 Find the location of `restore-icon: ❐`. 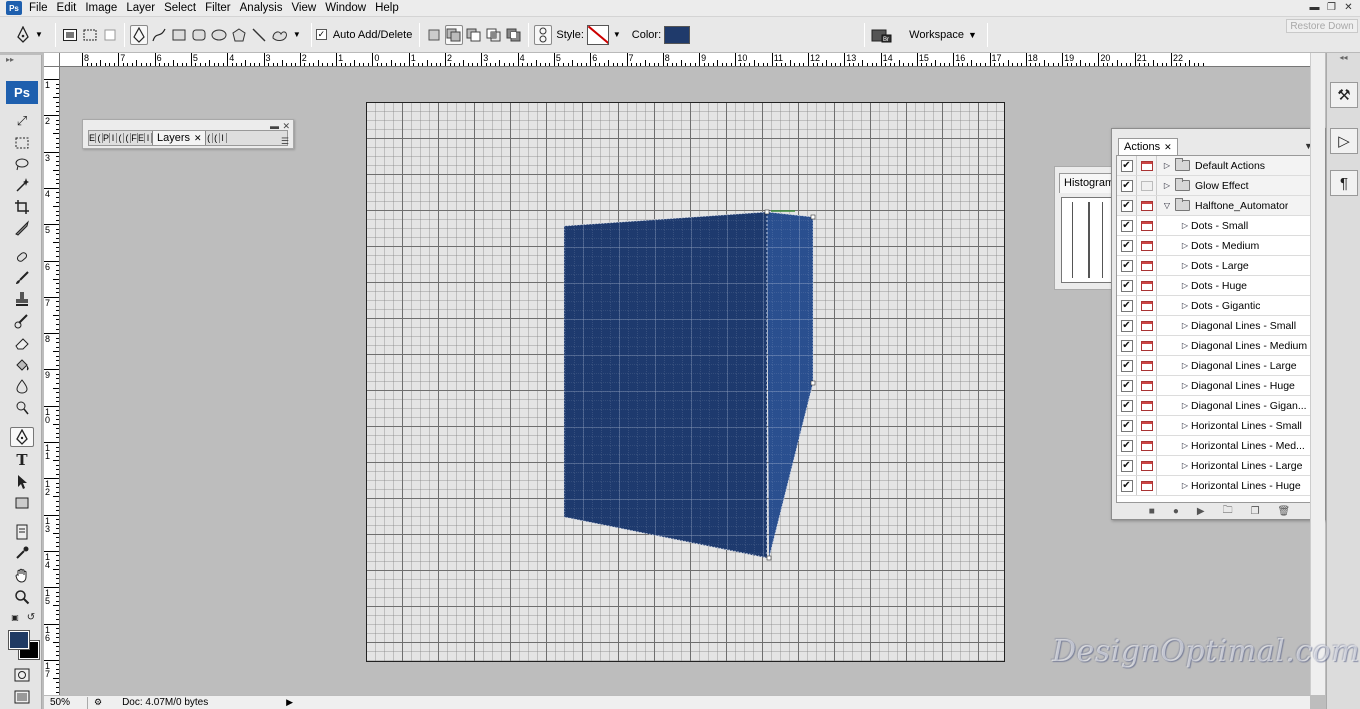

restore-icon: ❐ is located at coordinates (1331, 7).